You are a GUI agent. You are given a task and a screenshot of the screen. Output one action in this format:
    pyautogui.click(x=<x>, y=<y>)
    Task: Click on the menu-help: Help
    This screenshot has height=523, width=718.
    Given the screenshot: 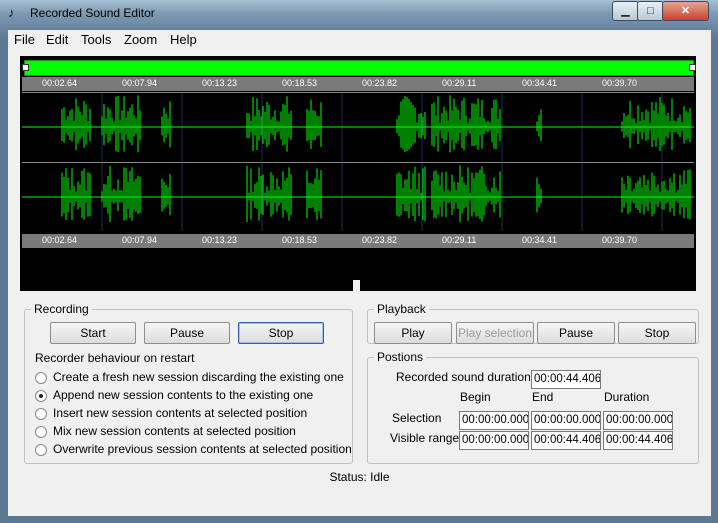 What is the action you would take?
    pyautogui.click(x=183, y=39)
    